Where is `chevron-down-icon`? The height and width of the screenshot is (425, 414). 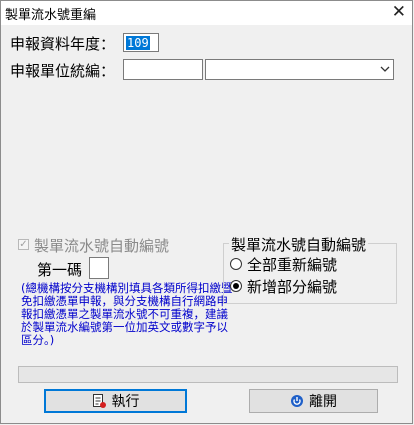
chevron-down-icon is located at coordinates (385, 70).